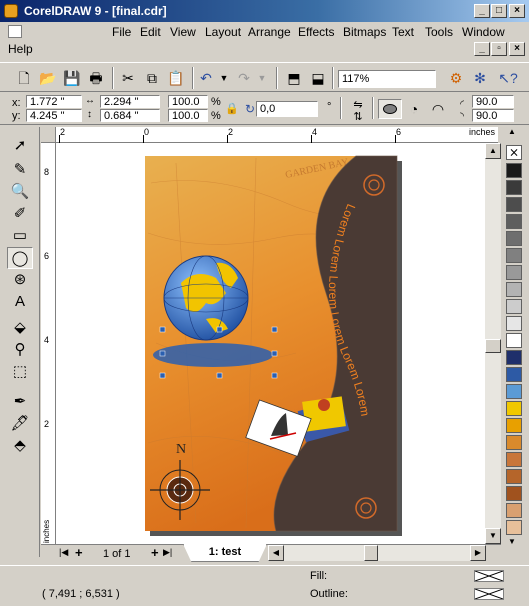 The image size is (529, 606). I want to click on undo-dropdown-icon: ▼, so click(224, 78).